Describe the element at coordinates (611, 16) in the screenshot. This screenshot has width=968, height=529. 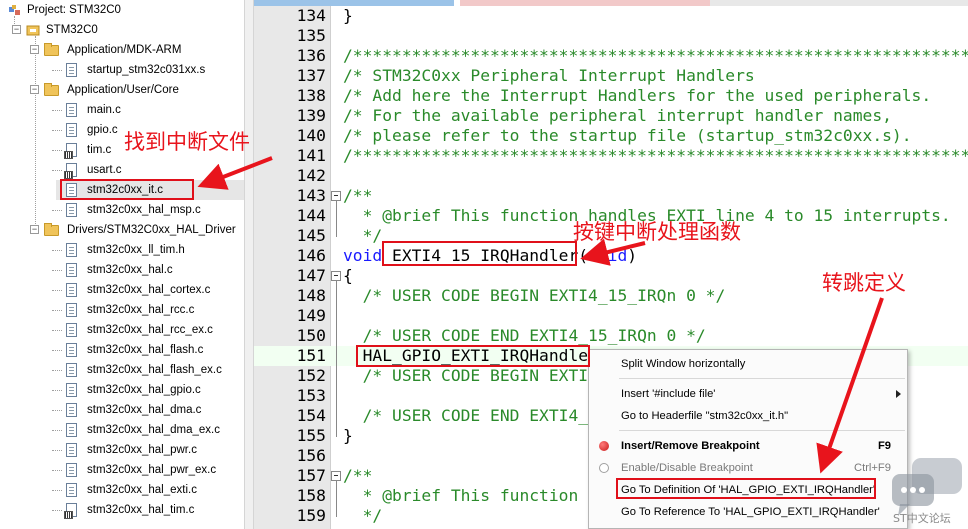
I see `code-line: 134}` at that location.